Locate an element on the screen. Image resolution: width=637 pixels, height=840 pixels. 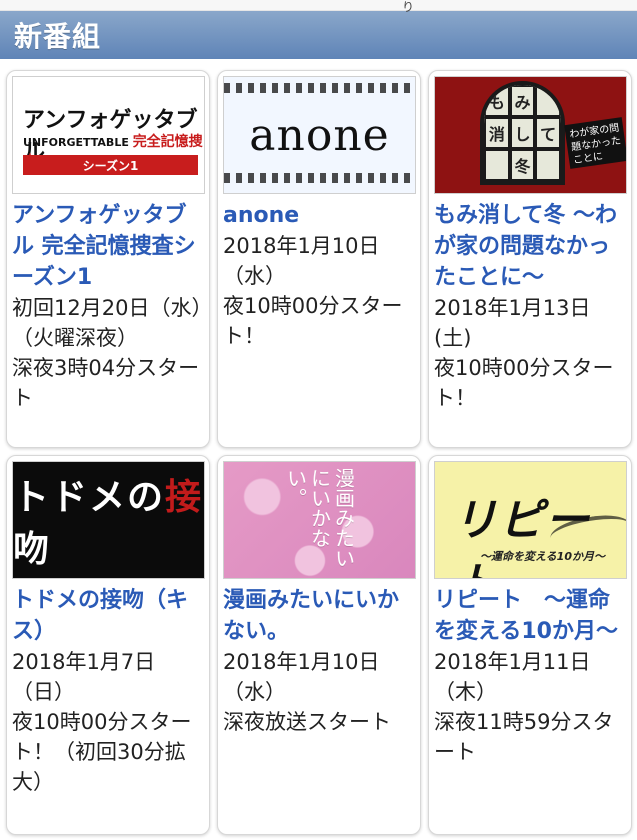
program-title-link: anone is located at coordinates (319, 215).